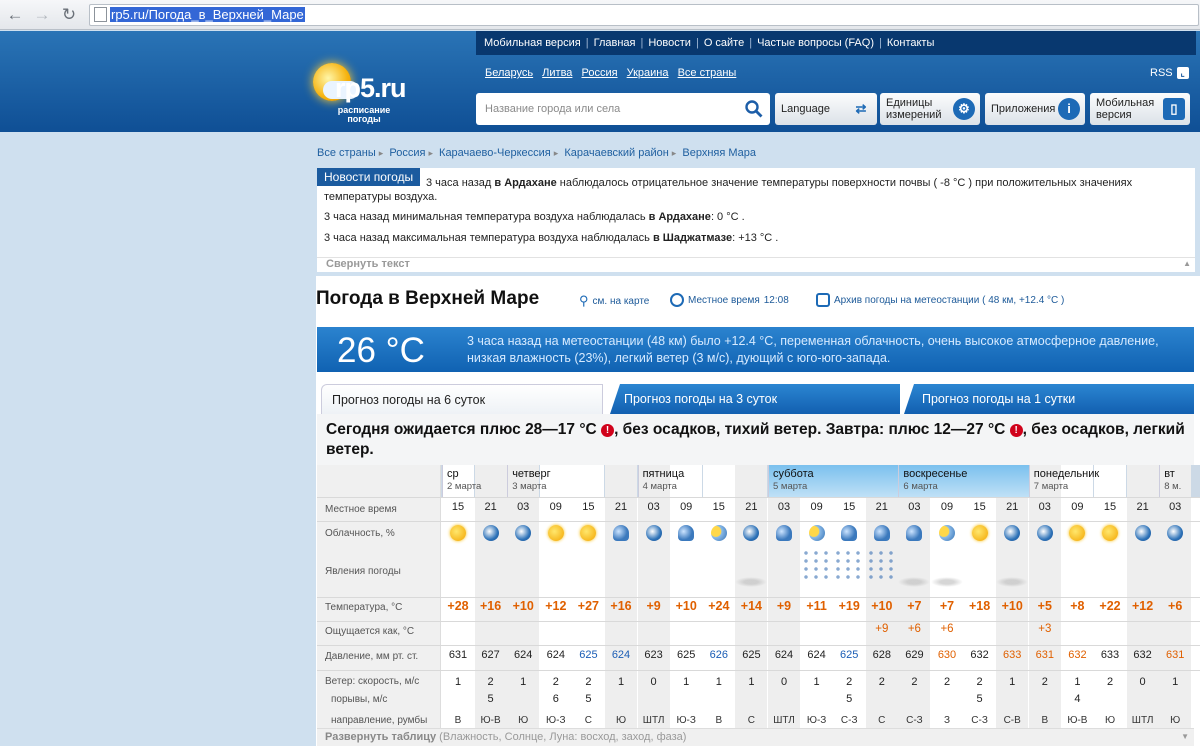 The width and height of the screenshot is (1200, 746). I want to click on tab-3-days: Прогноз погоды на 3 суток, so click(755, 399).